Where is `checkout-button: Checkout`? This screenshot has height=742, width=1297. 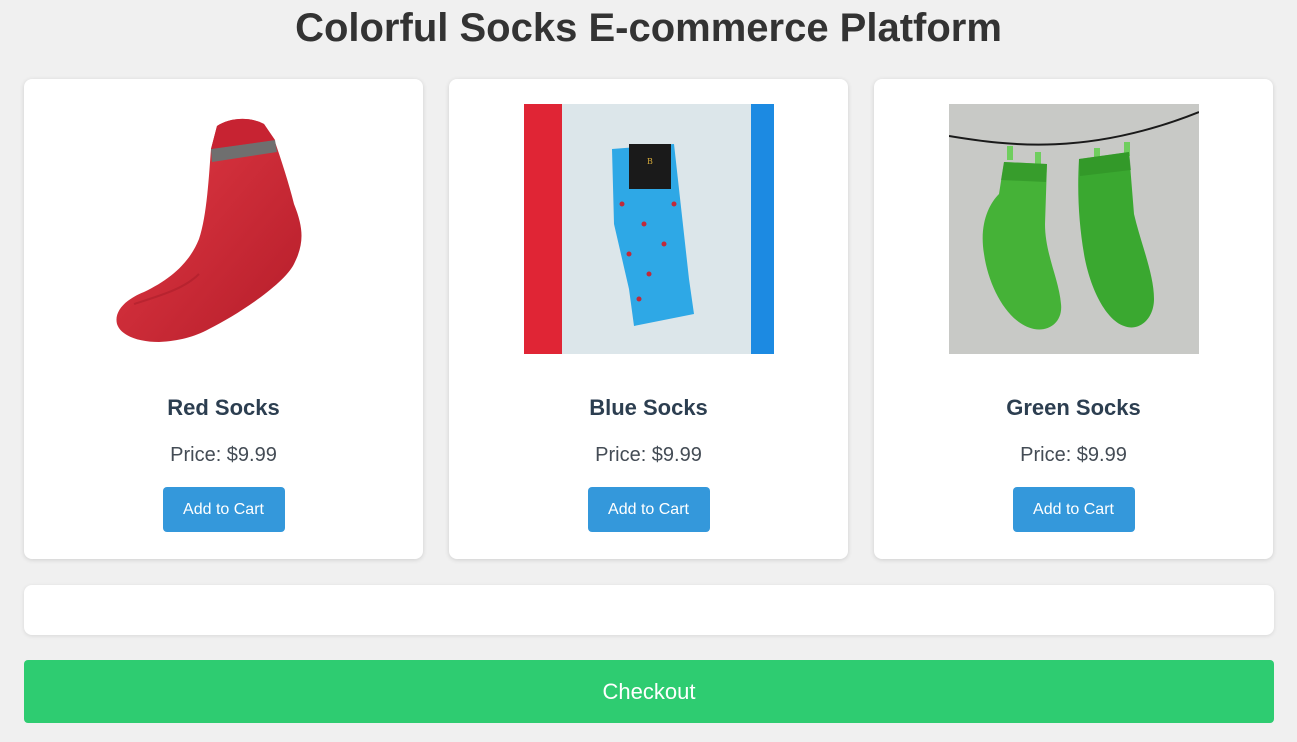 checkout-button: Checkout is located at coordinates (649, 691).